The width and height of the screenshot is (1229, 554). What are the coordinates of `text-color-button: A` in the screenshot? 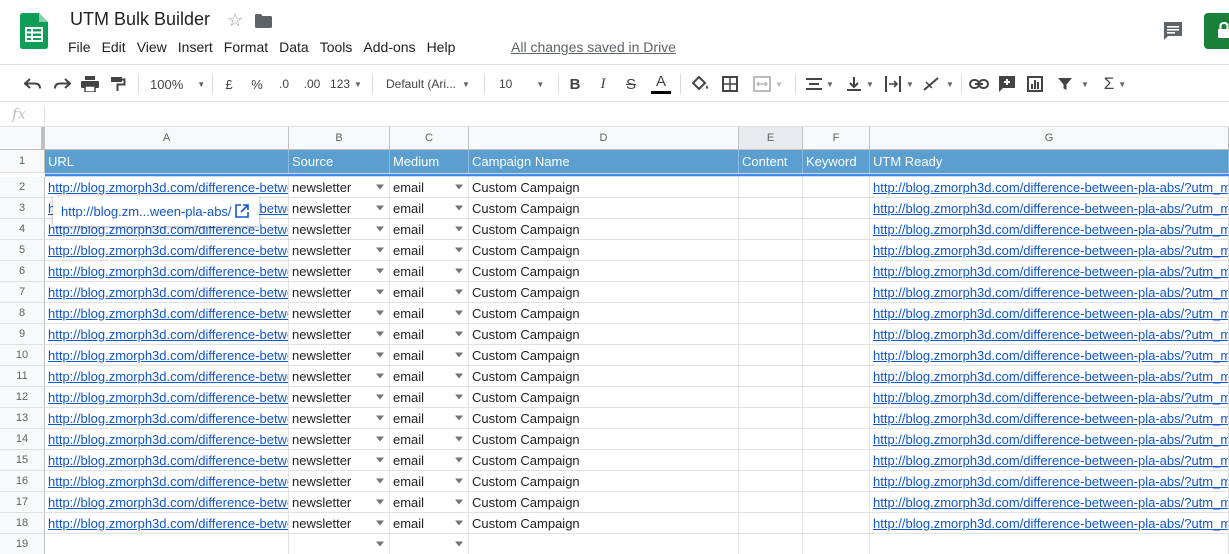 It's located at (661, 84).